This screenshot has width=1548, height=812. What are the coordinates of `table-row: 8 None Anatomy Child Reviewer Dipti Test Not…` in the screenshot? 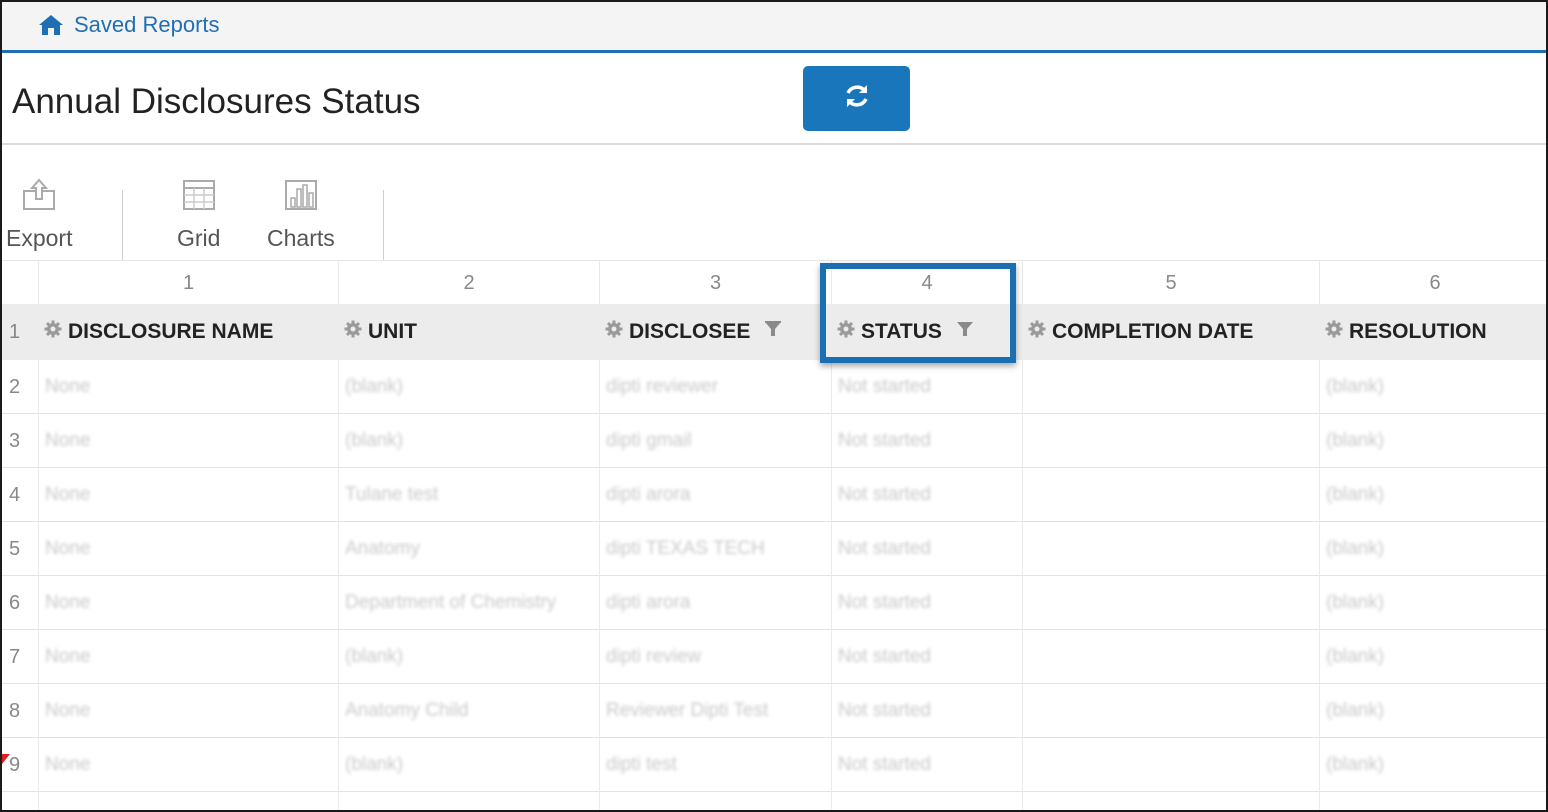 It's located at (774, 711).